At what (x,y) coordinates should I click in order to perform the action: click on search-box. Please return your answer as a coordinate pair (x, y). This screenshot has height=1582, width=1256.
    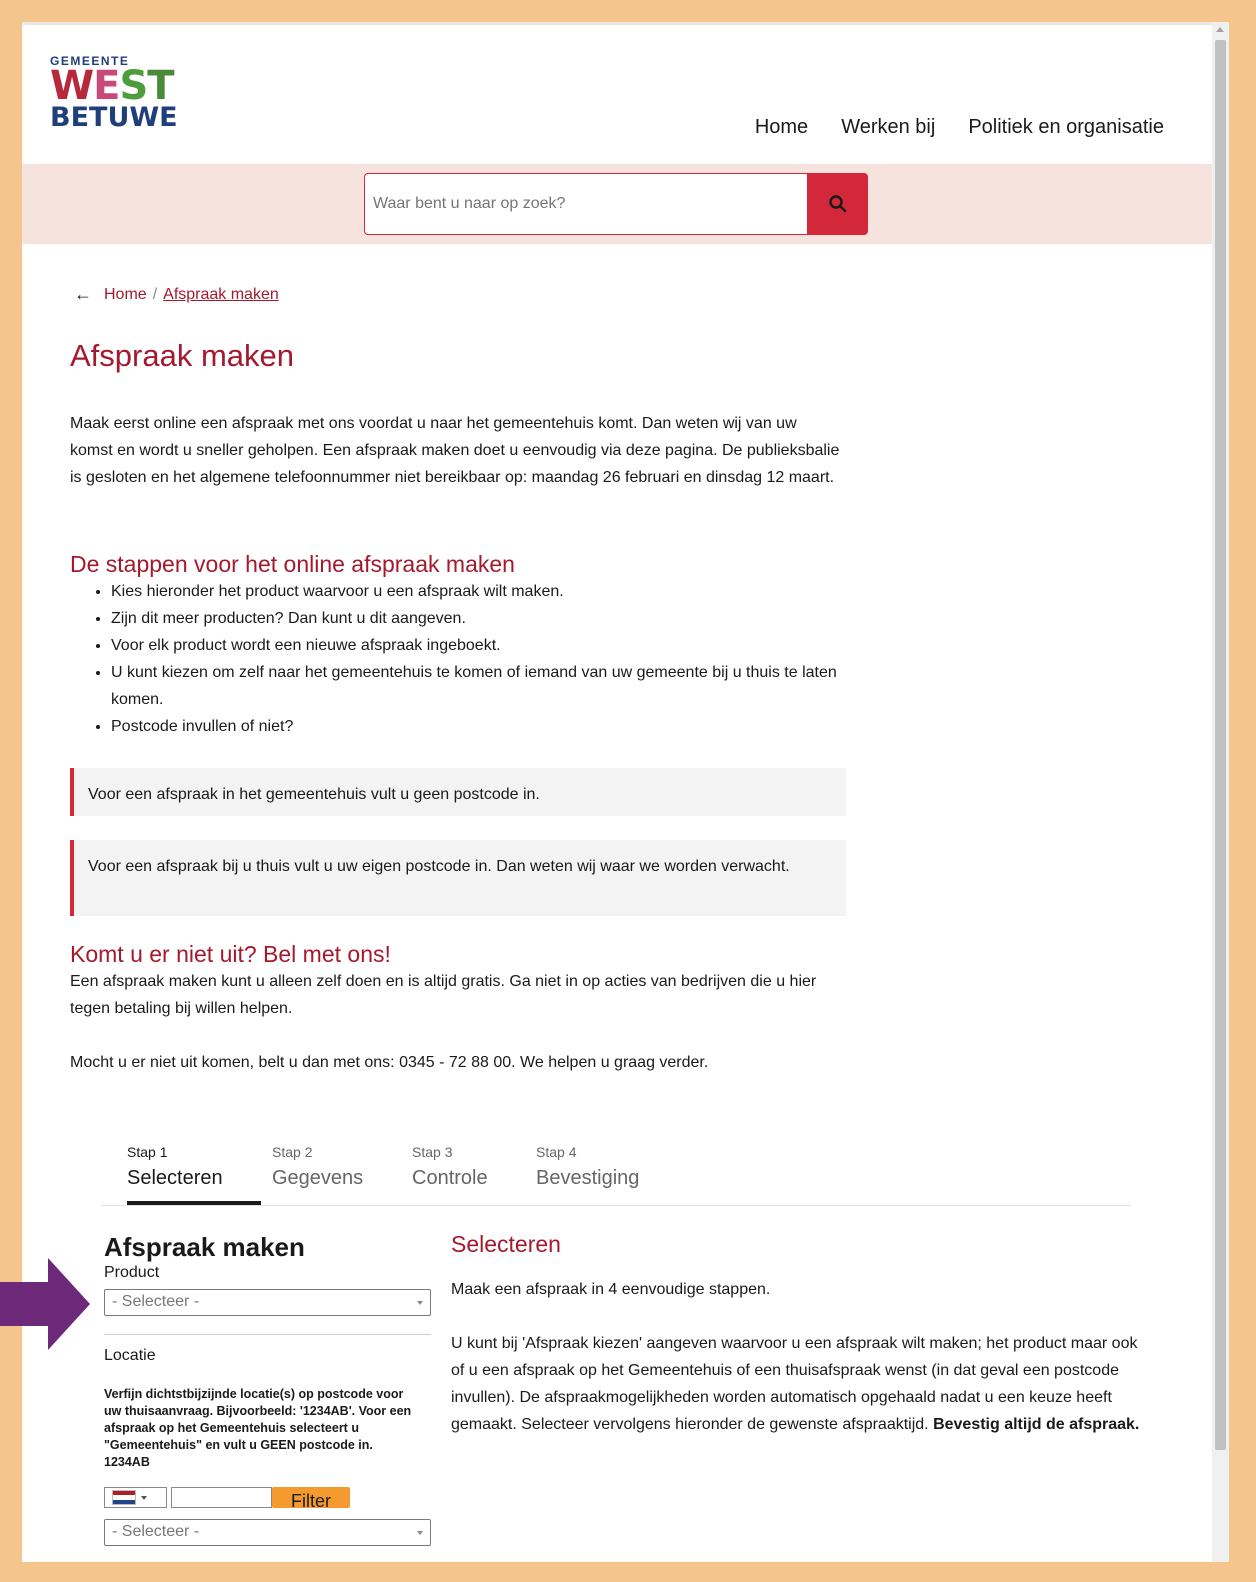
    Looking at the image, I should click on (586, 204).